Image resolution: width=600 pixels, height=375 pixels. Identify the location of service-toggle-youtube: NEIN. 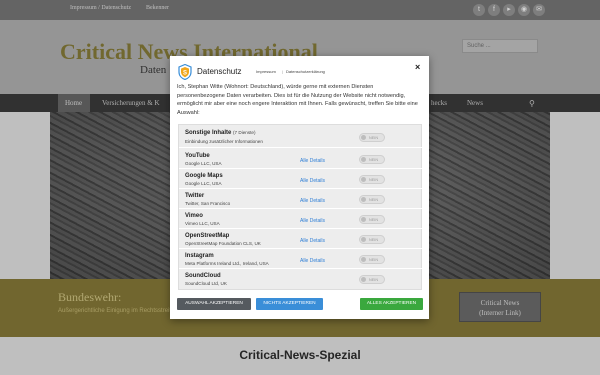
(372, 159).